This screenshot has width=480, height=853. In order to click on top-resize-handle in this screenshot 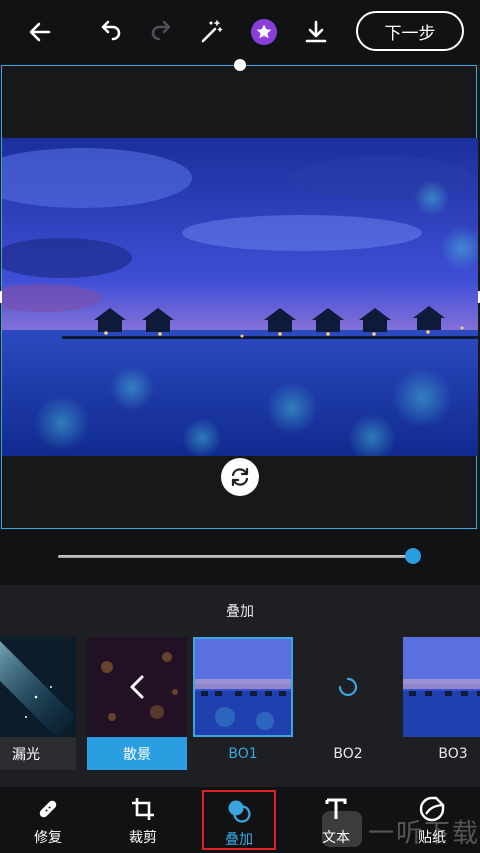, I will do `click(240, 65)`.